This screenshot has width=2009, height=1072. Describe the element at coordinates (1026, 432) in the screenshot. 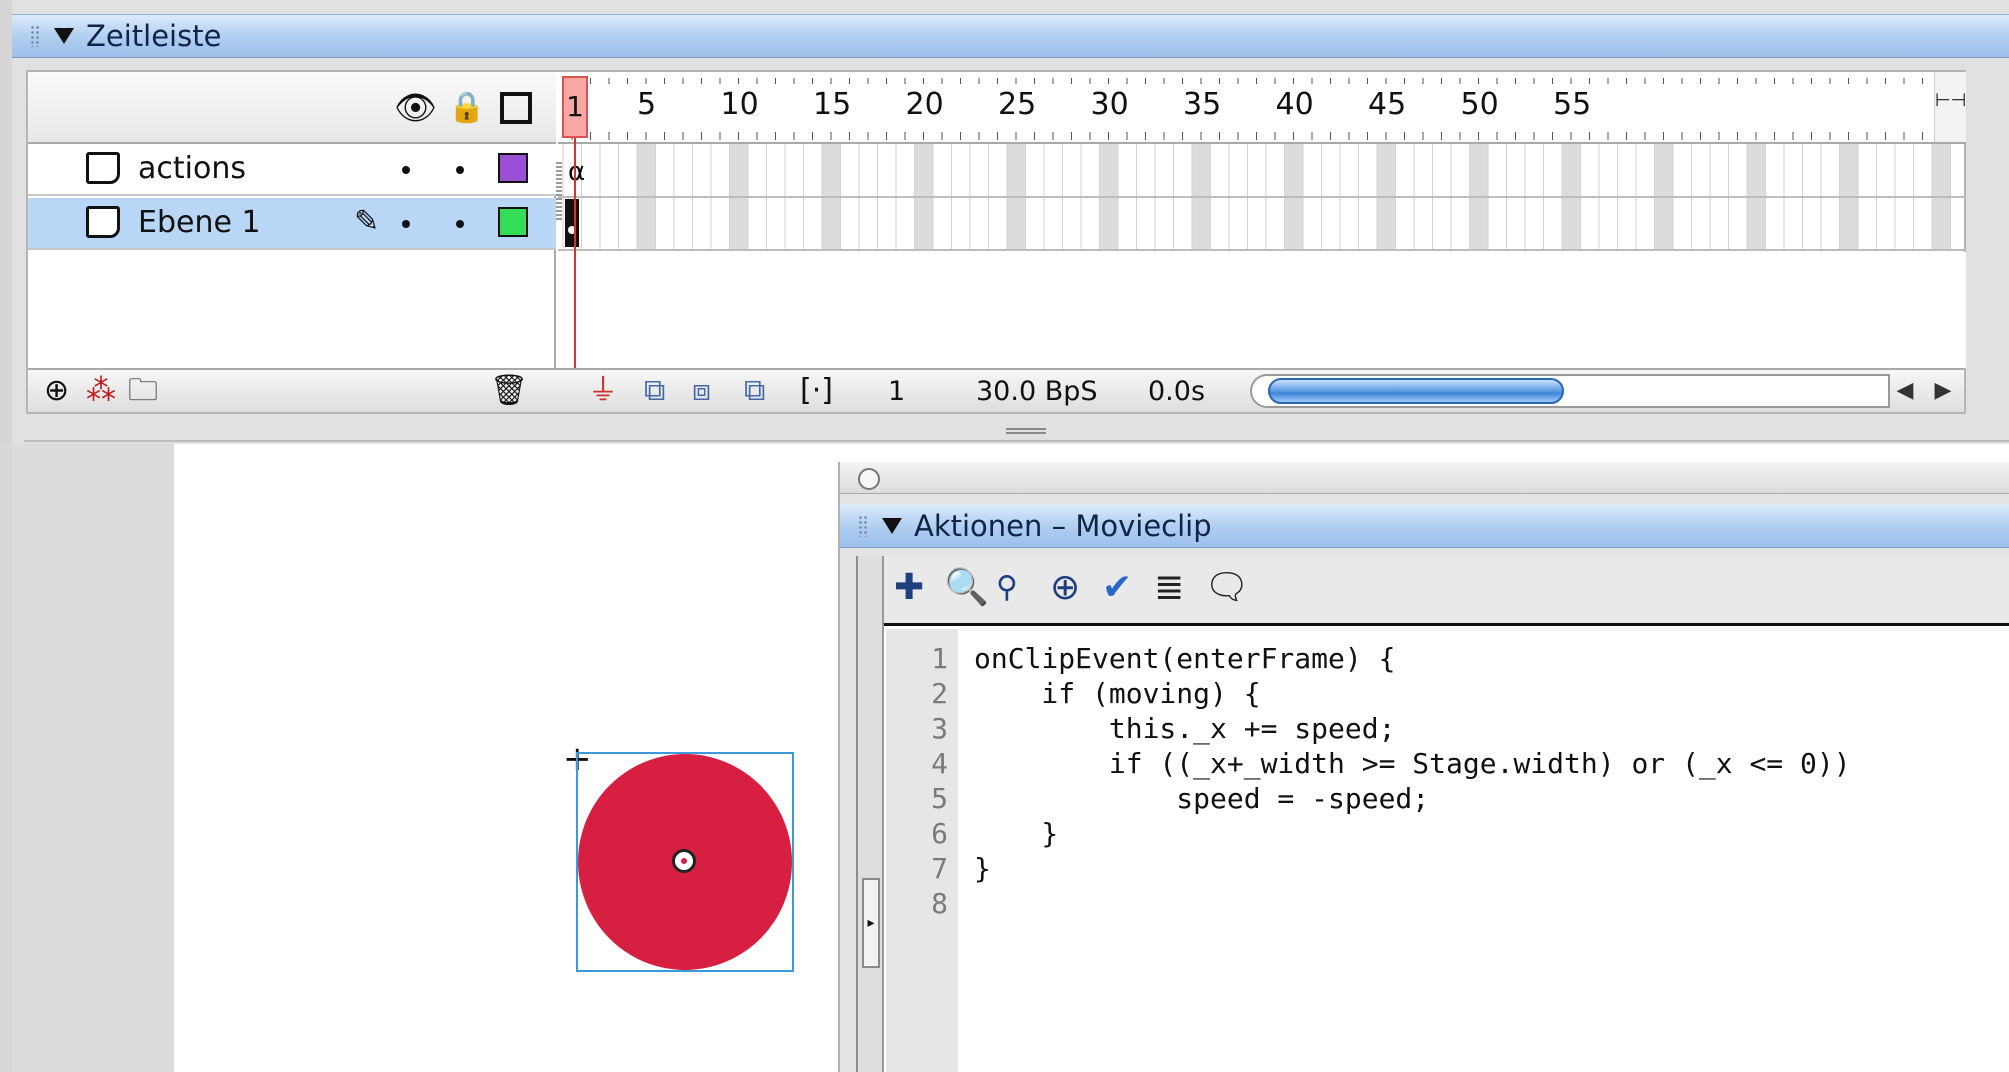

I see `splitter-grip-icon` at that location.